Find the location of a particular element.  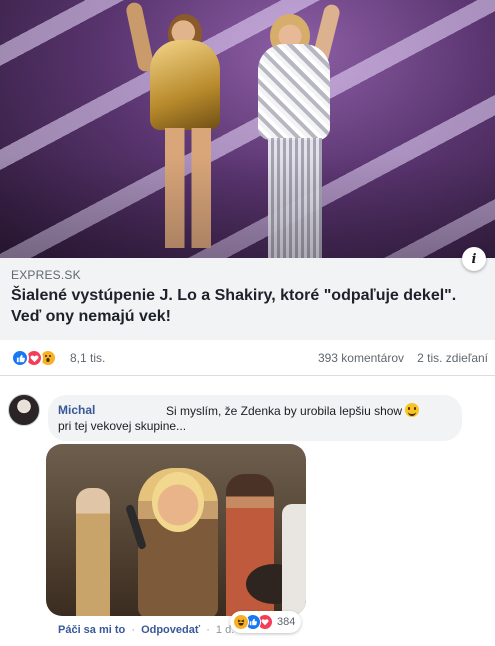

link-domain: EXPRES.SK is located at coordinates (46, 275).